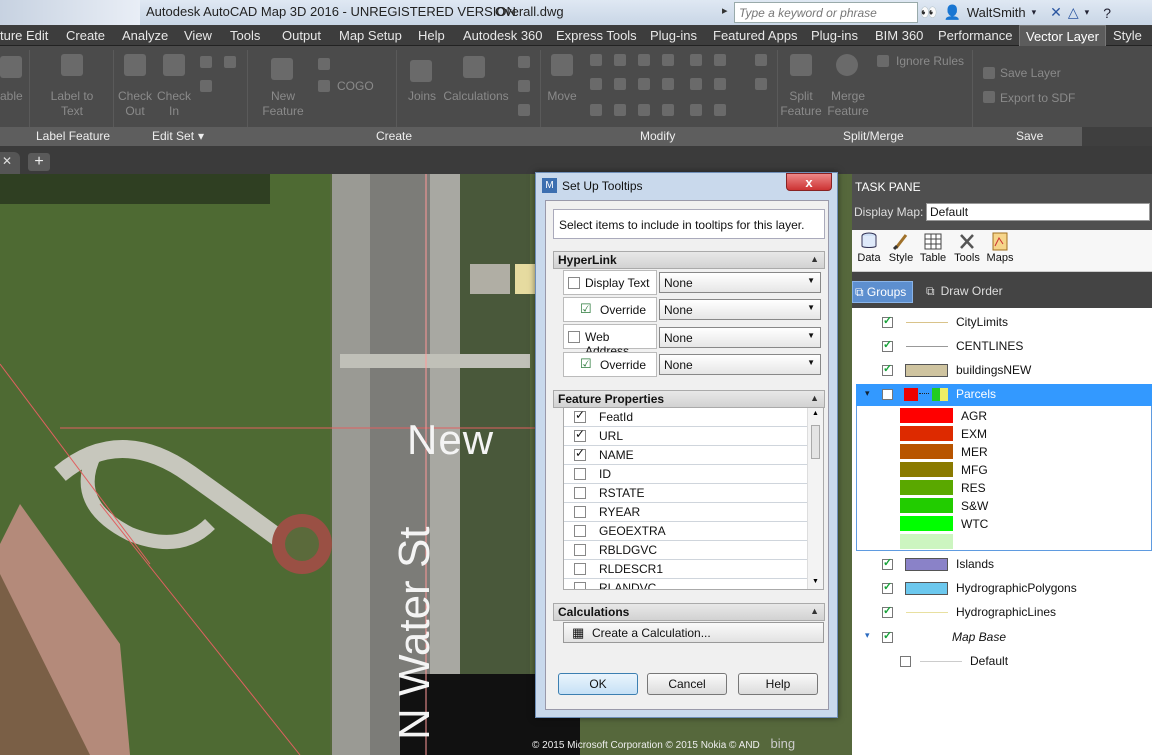 Image resolution: width=1152 pixels, height=755 pixels. Describe the element at coordinates (73, 136) in the screenshot. I see `panel-label-feature: Label Feature` at that location.